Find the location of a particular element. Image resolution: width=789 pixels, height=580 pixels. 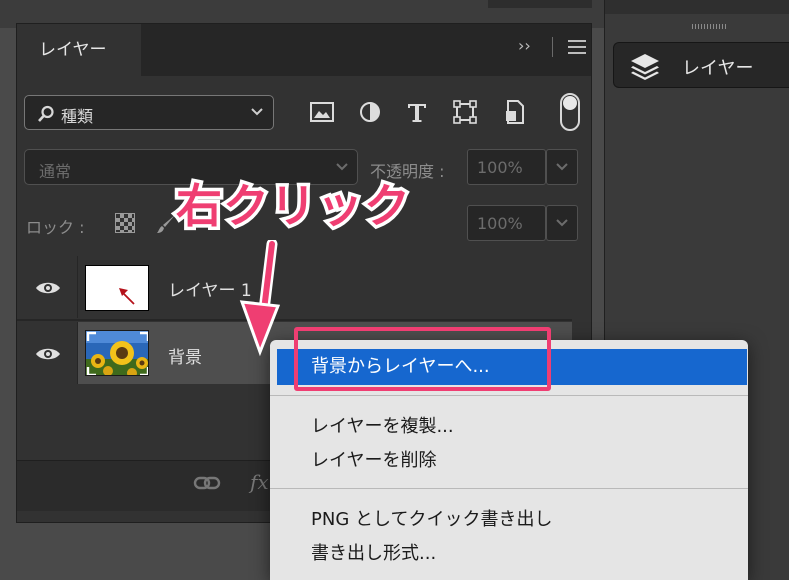

layer-thumbnail is located at coordinates (117, 288).